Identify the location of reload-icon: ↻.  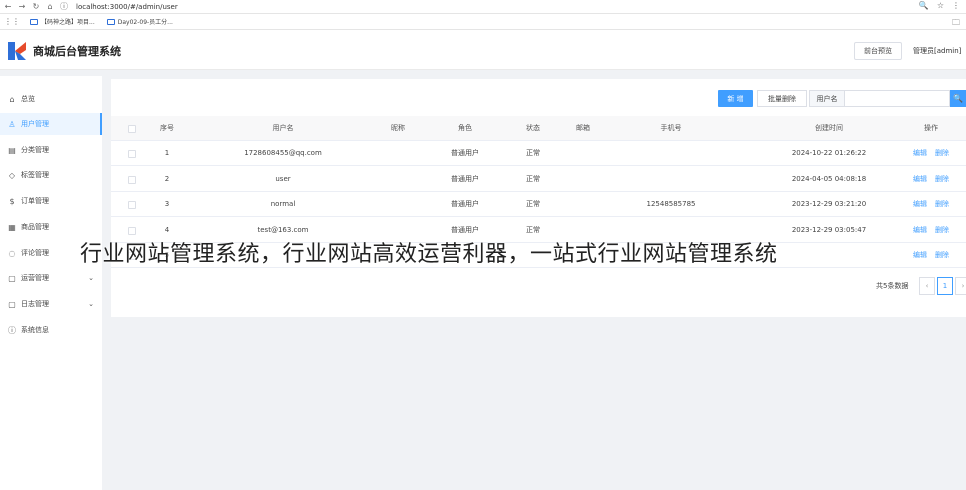
(36, 6).